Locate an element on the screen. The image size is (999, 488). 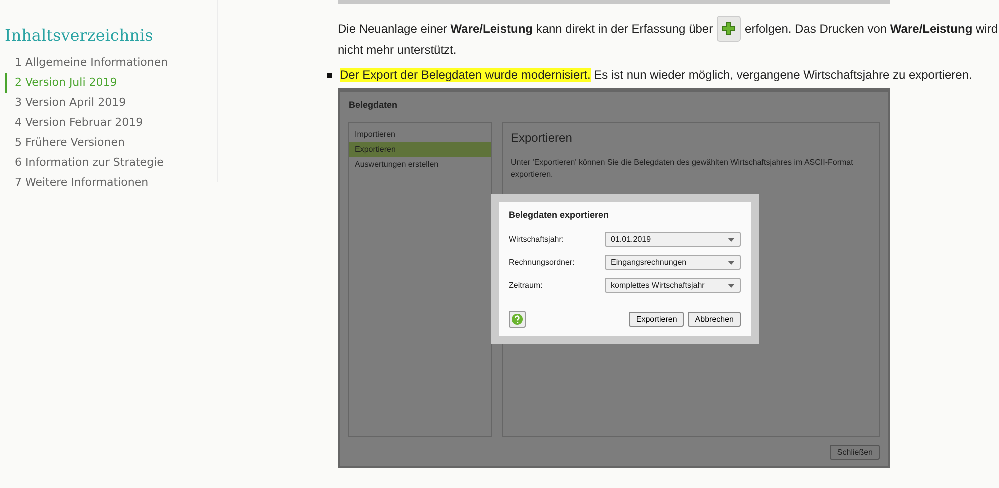
toc-link: 4 Version Februar 2019 is located at coordinates (74, 123).